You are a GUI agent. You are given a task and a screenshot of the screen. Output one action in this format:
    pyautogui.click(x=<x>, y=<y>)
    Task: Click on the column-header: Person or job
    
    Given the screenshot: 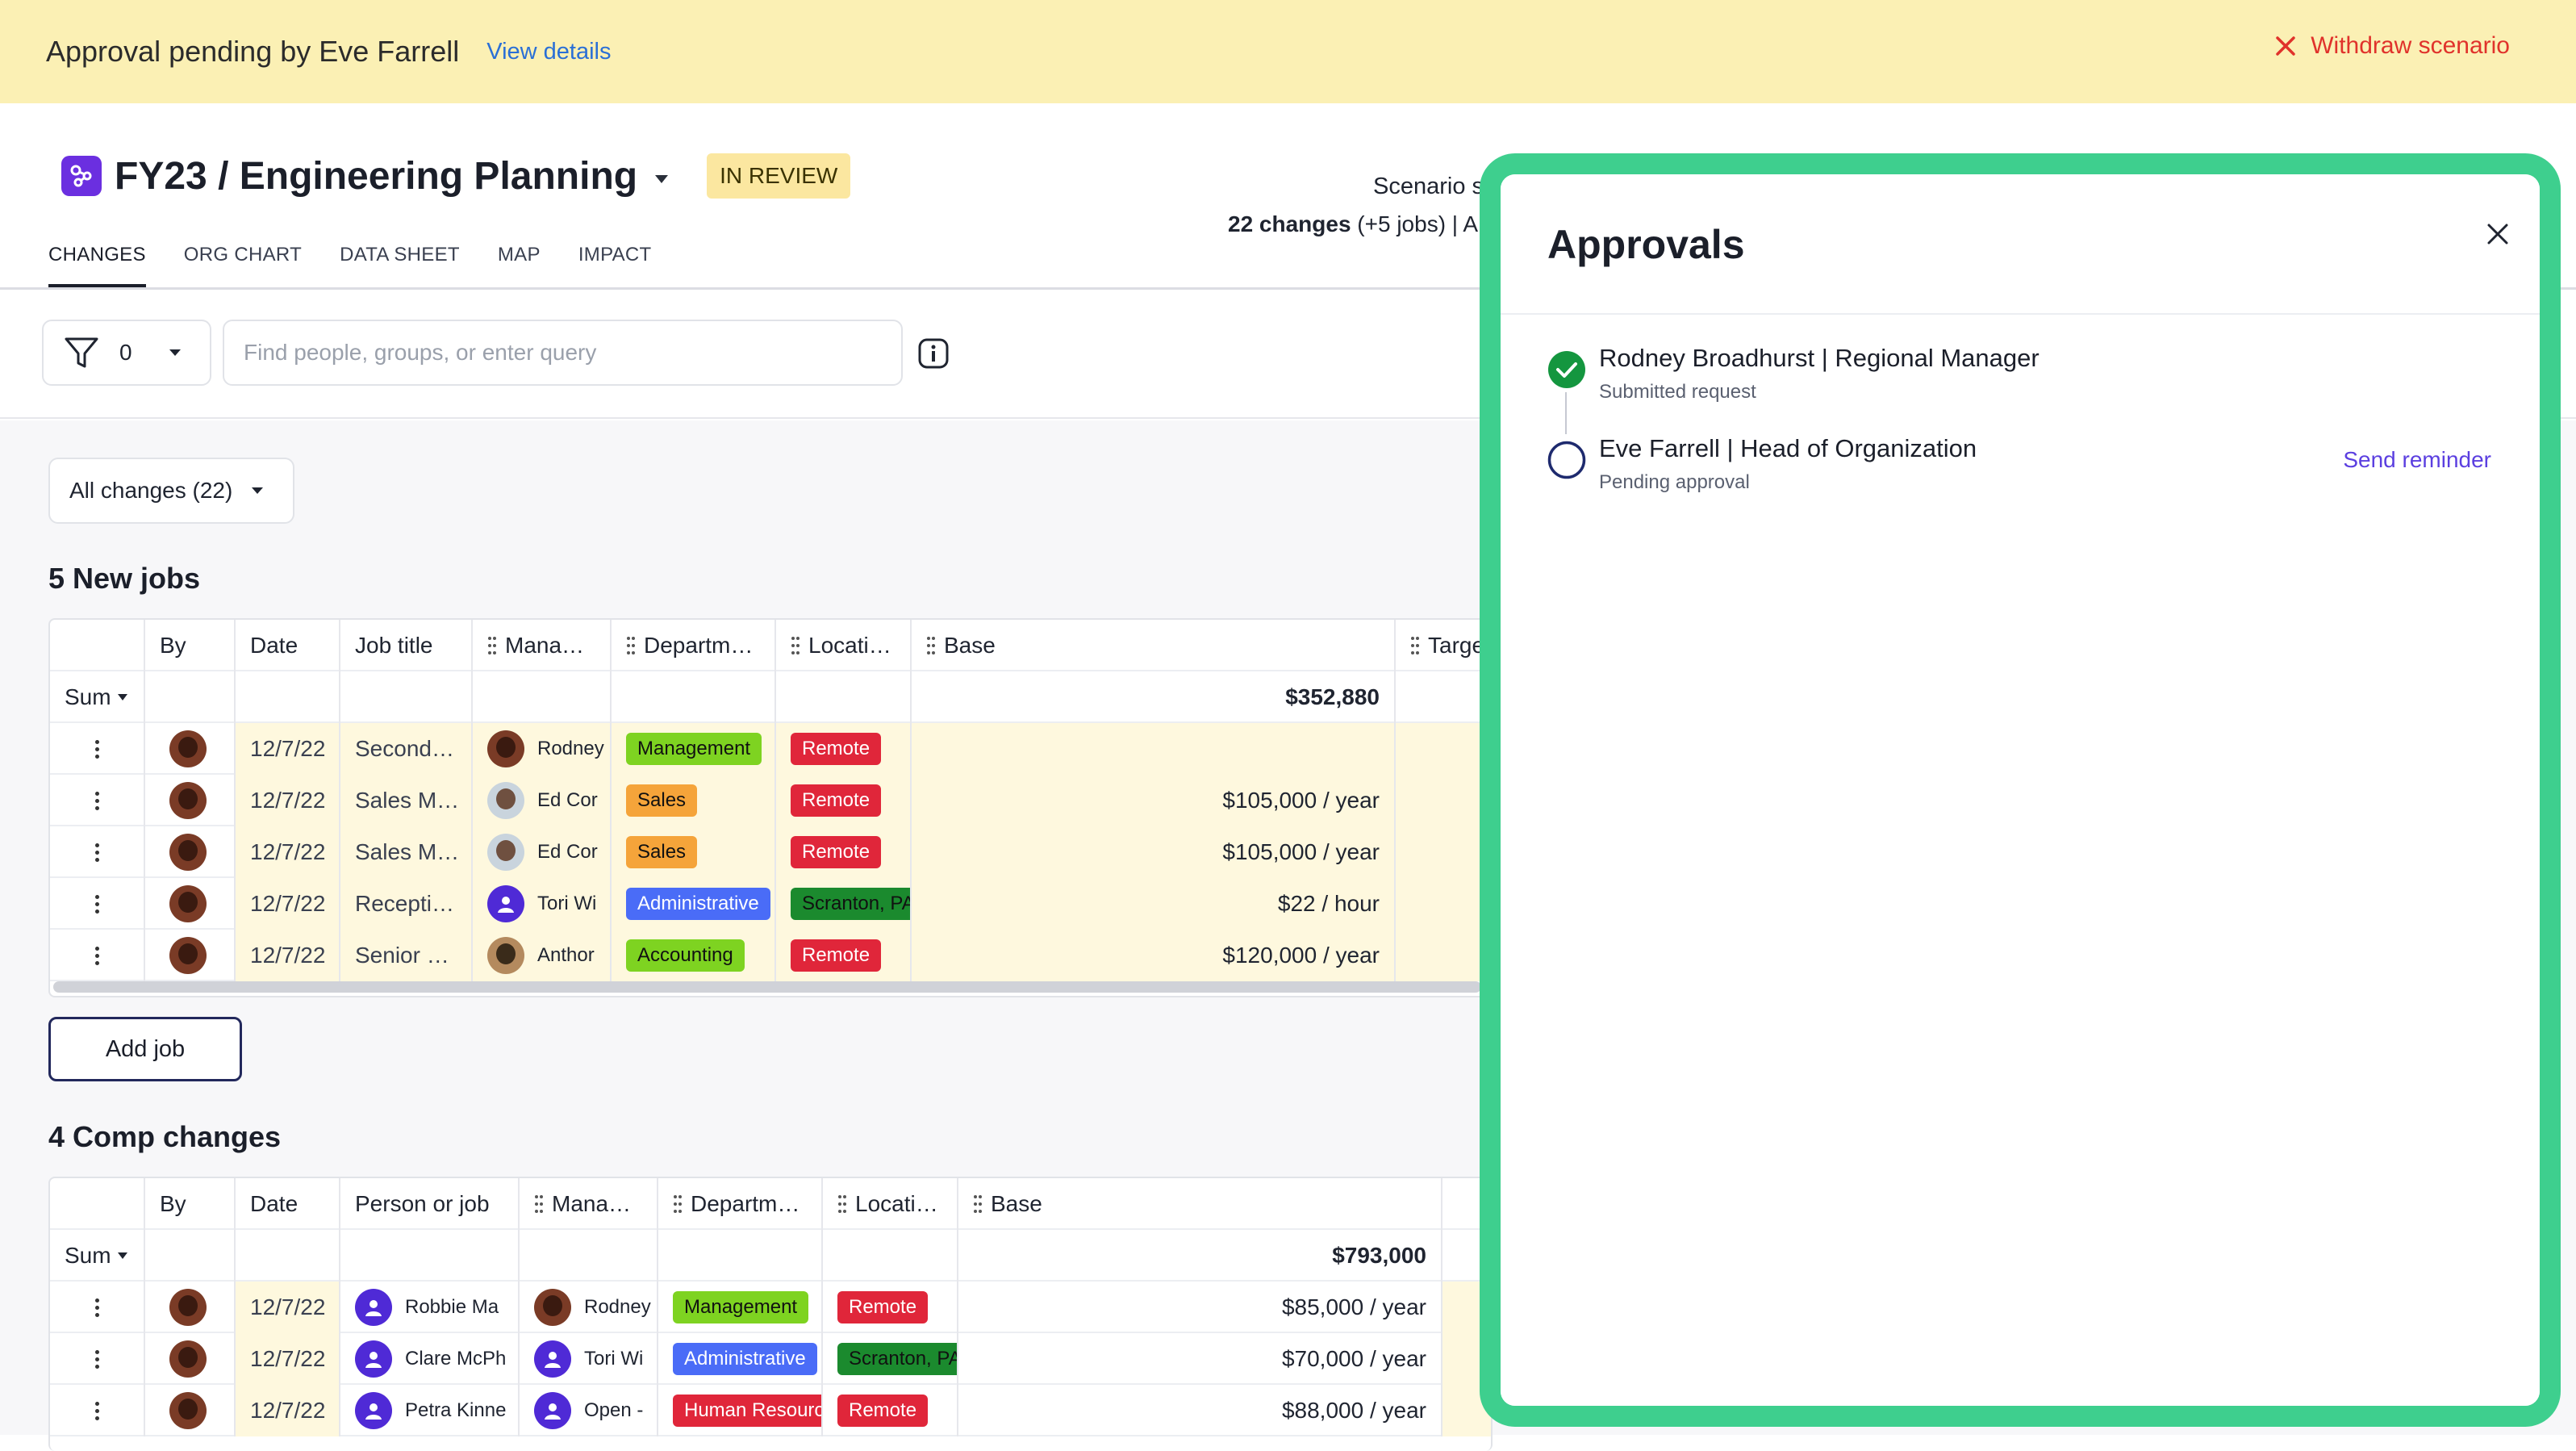 What is the action you would take?
    pyautogui.click(x=423, y=1203)
    